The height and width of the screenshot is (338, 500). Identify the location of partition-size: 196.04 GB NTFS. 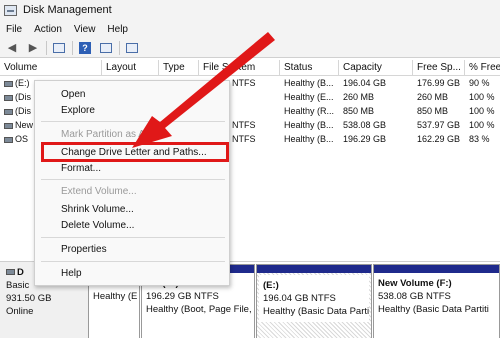
(299, 298).